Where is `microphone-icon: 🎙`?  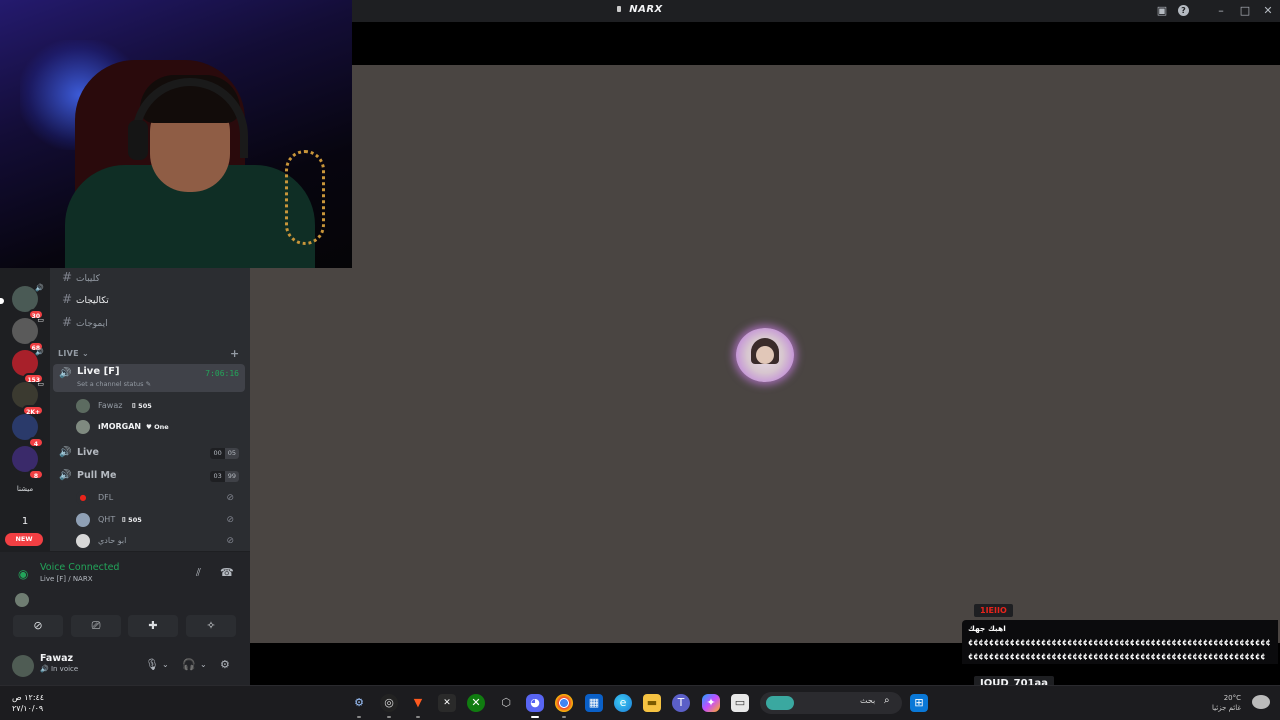
microphone-icon: 🎙 is located at coordinates (152, 664).